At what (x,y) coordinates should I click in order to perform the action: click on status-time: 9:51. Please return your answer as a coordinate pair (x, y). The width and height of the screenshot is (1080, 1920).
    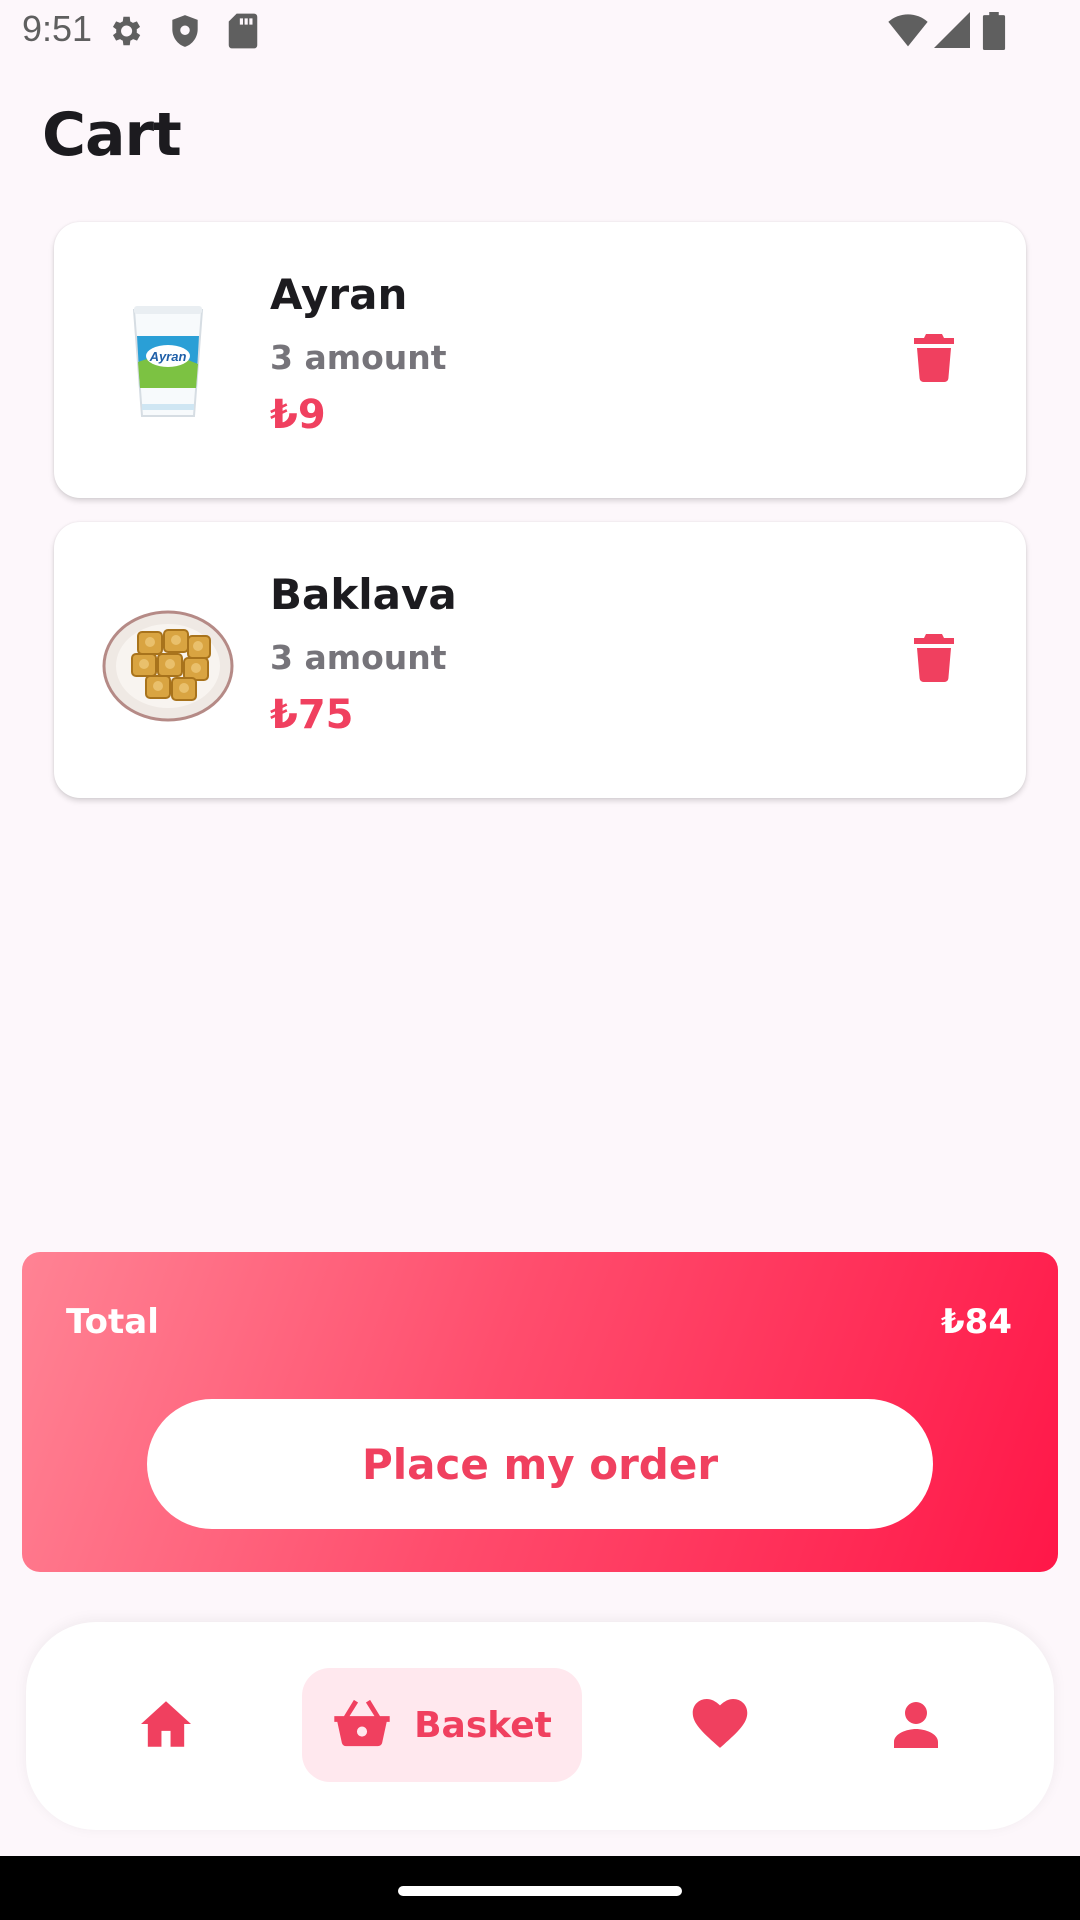
    Looking at the image, I should click on (57, 28).